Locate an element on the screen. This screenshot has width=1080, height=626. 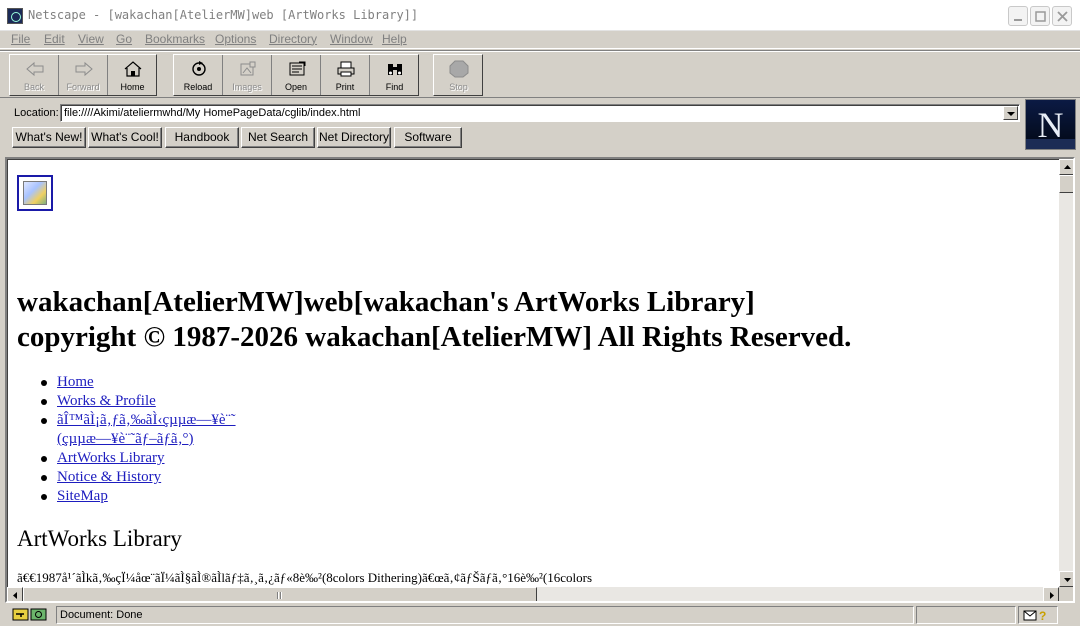
stop-button-group: Stop is located at coordinates (458, 75).